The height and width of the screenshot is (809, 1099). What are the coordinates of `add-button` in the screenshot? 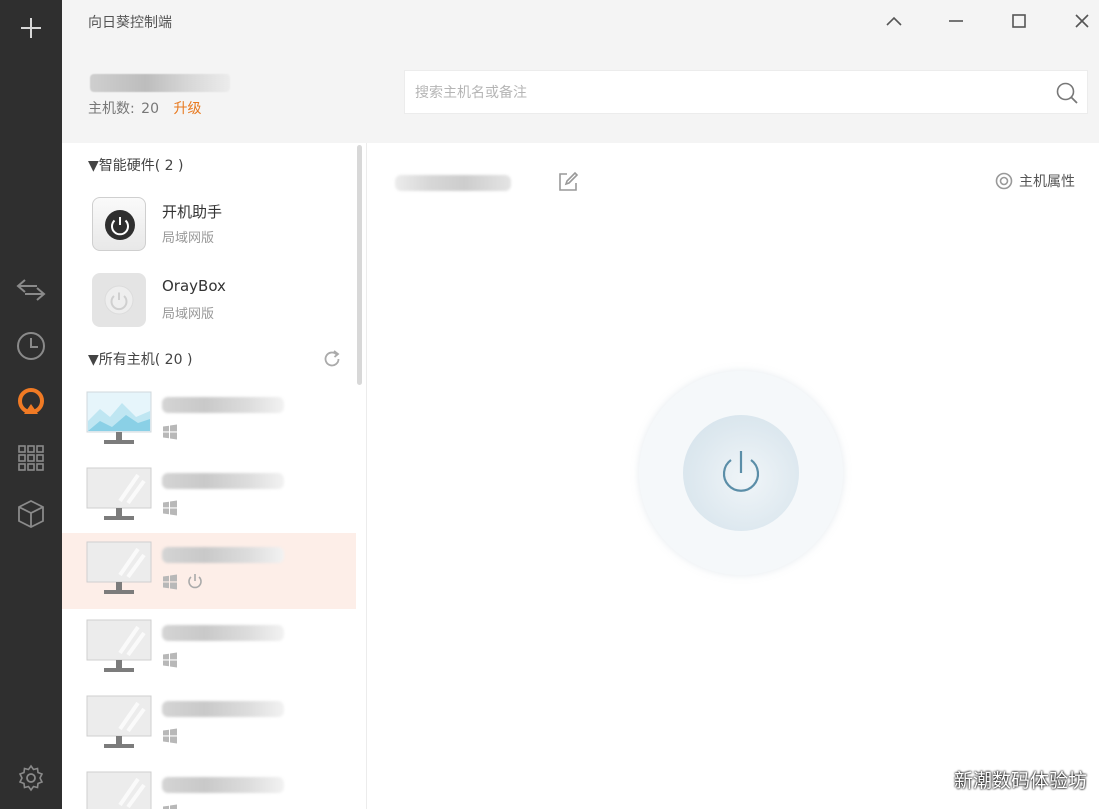 It's located at (31, 28).